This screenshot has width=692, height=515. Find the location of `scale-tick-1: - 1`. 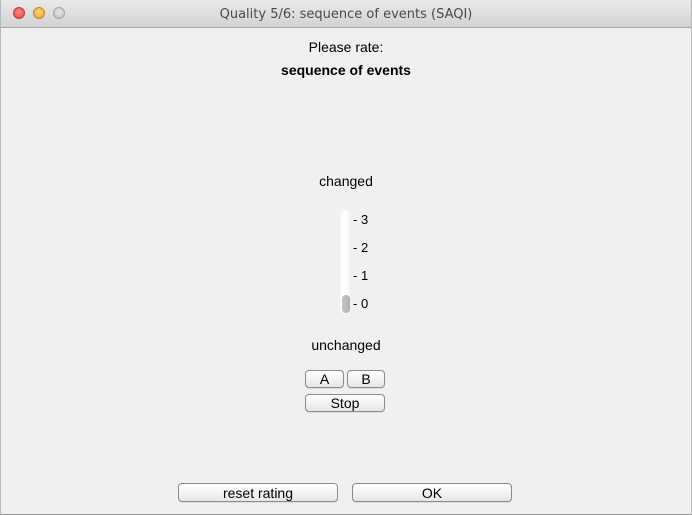

scale-tick-1: - 1 is located at coordinates (361, 275).